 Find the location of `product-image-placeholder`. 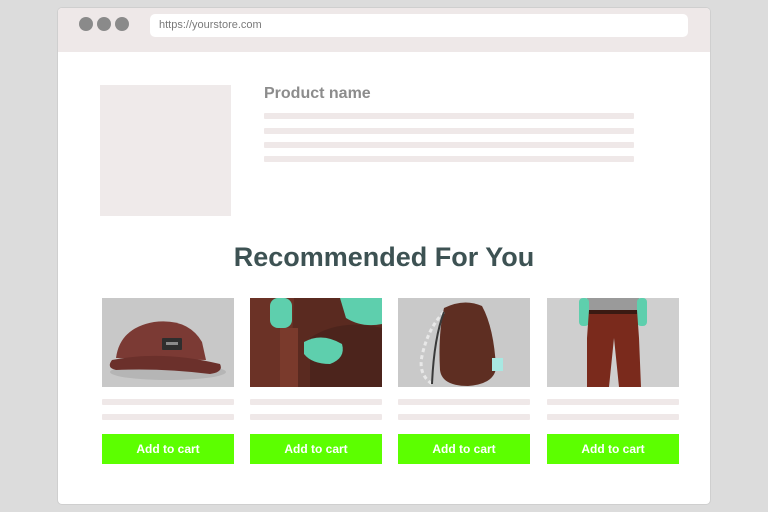

product-image-placeholder is located at coordinates (165, 150).